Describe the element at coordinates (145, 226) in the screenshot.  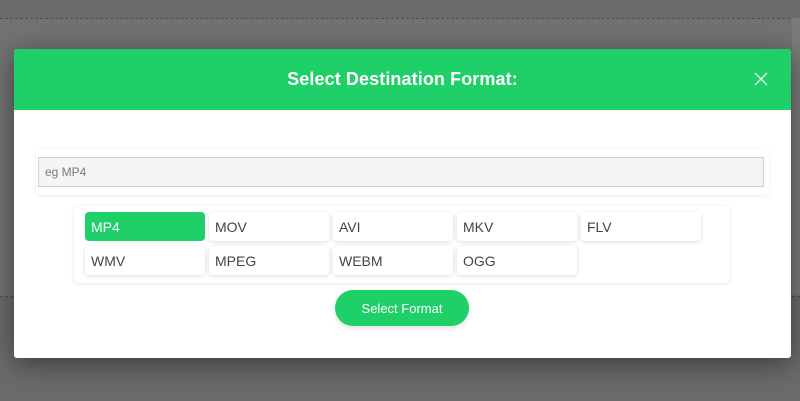
I see `format-option-mp4: MP4` at that location.